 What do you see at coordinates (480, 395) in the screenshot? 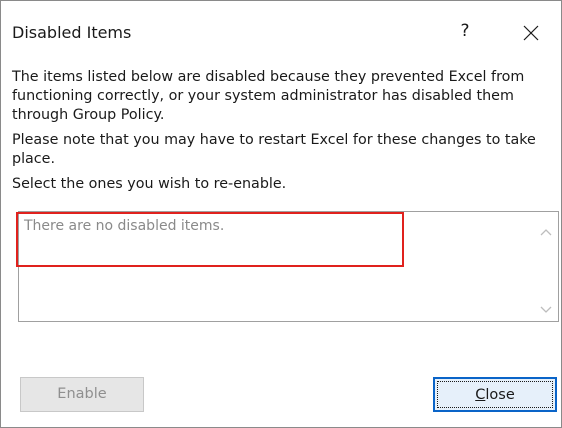
I see `close-mnemonic: C` at bounding box center [480, 395].